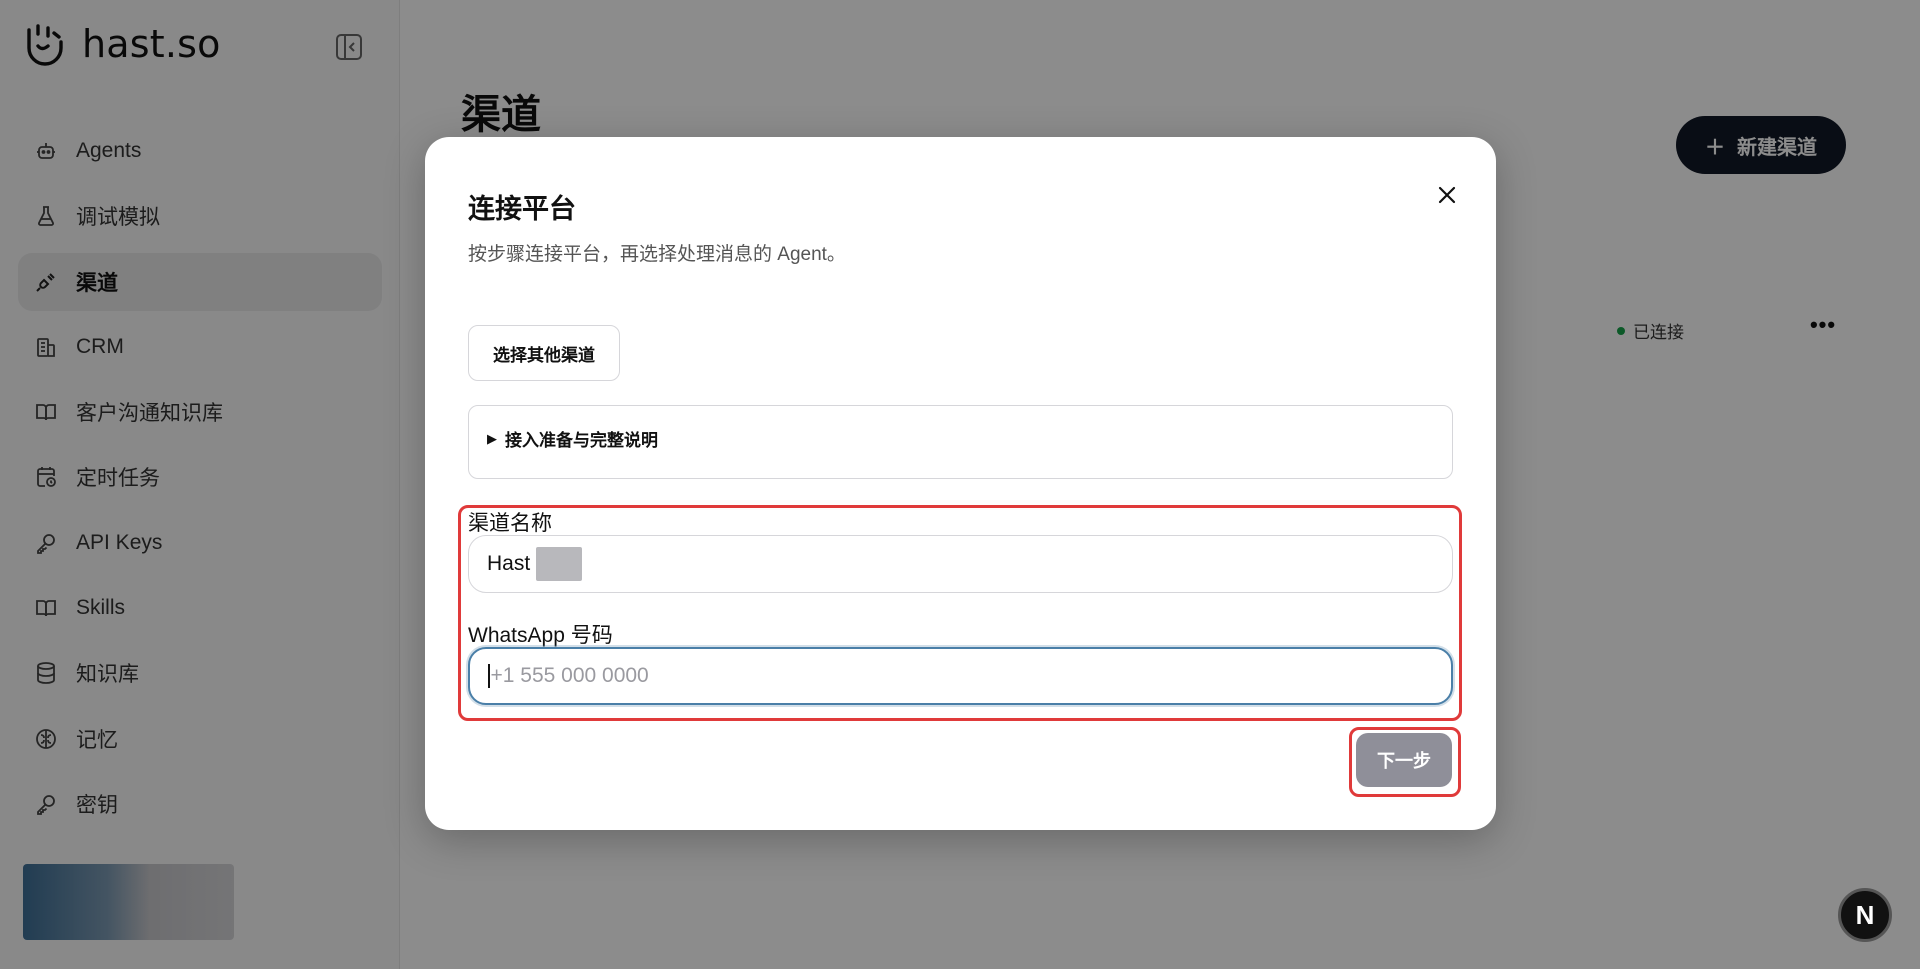 The height and width of the screenshot is (969, 1920). Describe the element at coordinates (960, 442) in the screenshot. I see `setup-details-collapsible: ▶ 接入准备与完整说明` at that location.